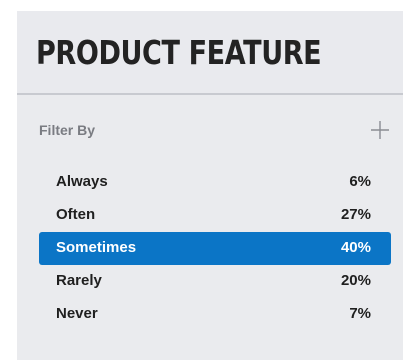  What do you see at coordinates (355, 247) in the screenshot?
I see `option-percentage: 40%` at bounding box center [355, 247].